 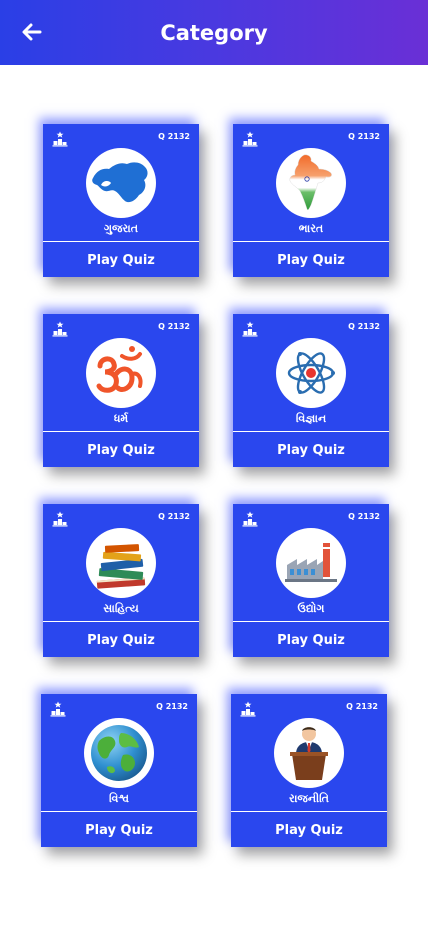 What do you see at coordinates (309, 798) in the screenshot?
I see `category-name: રાજનીતિ` at bounding box center [309, 798].